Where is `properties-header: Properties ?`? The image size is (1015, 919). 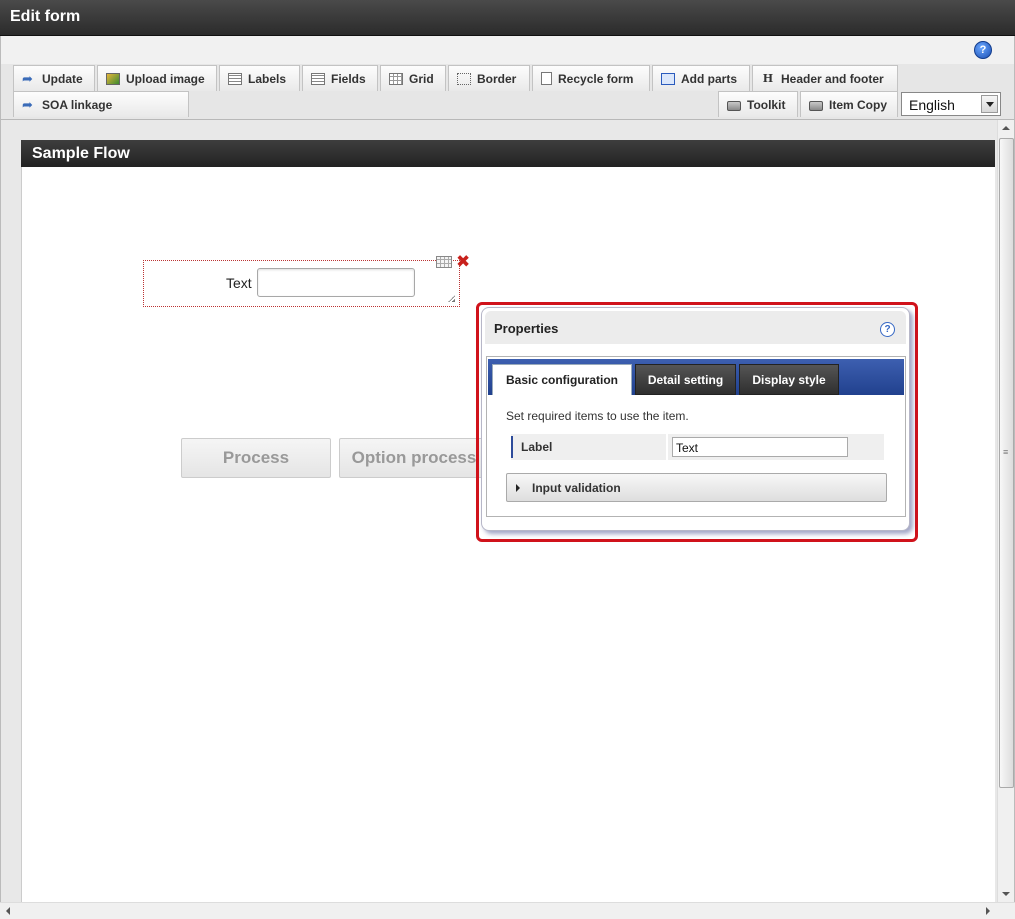
properties-header: Properties ? is located at coordinates (695, 327).